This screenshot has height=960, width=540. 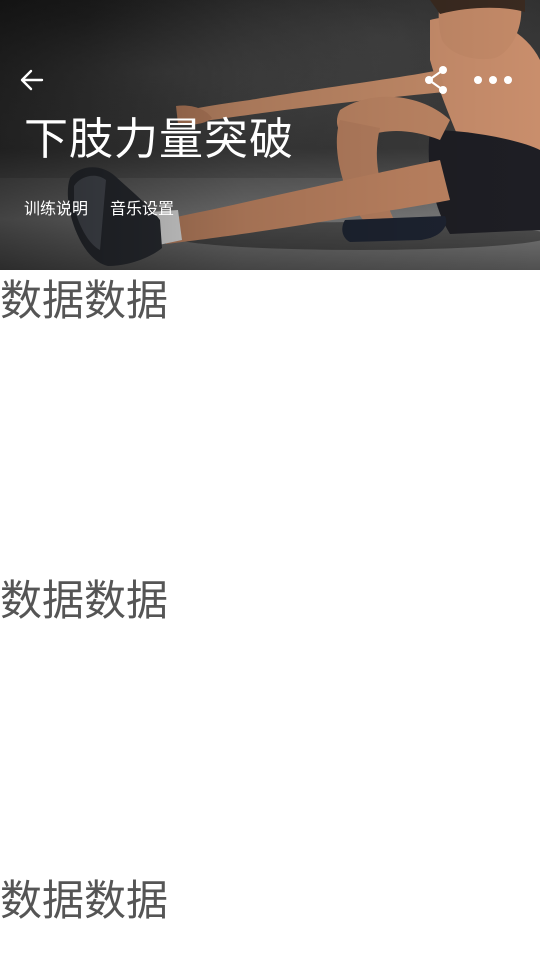 I want to click on more-dots-icon, so click(x=493, y=80).